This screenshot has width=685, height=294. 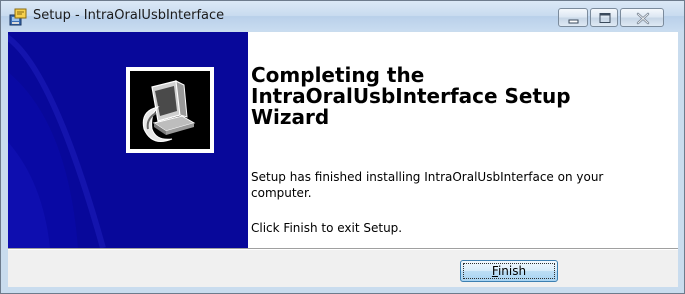 I want to click on close-button, so click(x=642, y=17).